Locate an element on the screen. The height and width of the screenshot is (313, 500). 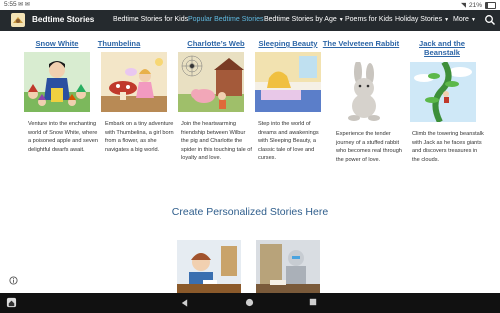
nav-bedtime-stories-by-age: Bedtime Stories by Age ▼ is located at coordinates (304, 19).